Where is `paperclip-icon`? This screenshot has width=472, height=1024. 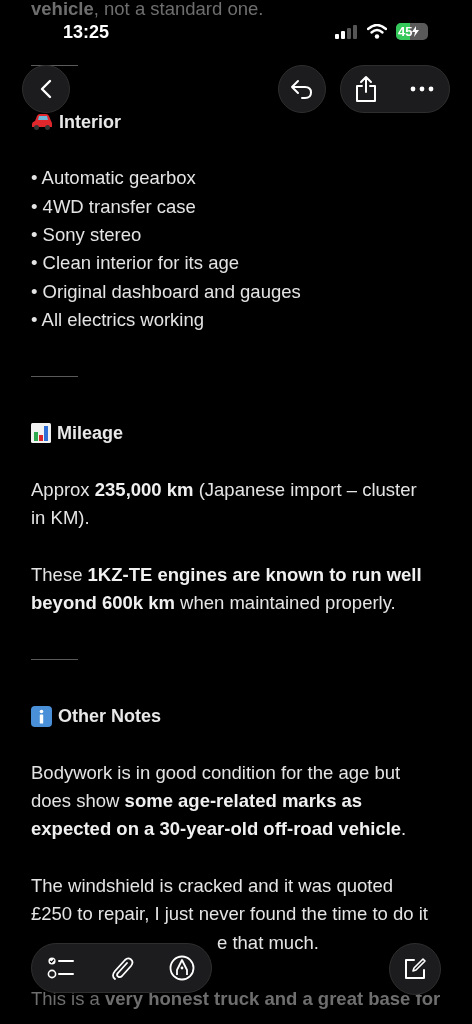 paperclip-icon is located at coordinates (121, 968).